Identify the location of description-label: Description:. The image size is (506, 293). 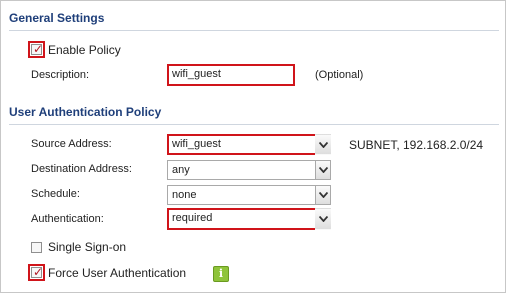
(60, 75).